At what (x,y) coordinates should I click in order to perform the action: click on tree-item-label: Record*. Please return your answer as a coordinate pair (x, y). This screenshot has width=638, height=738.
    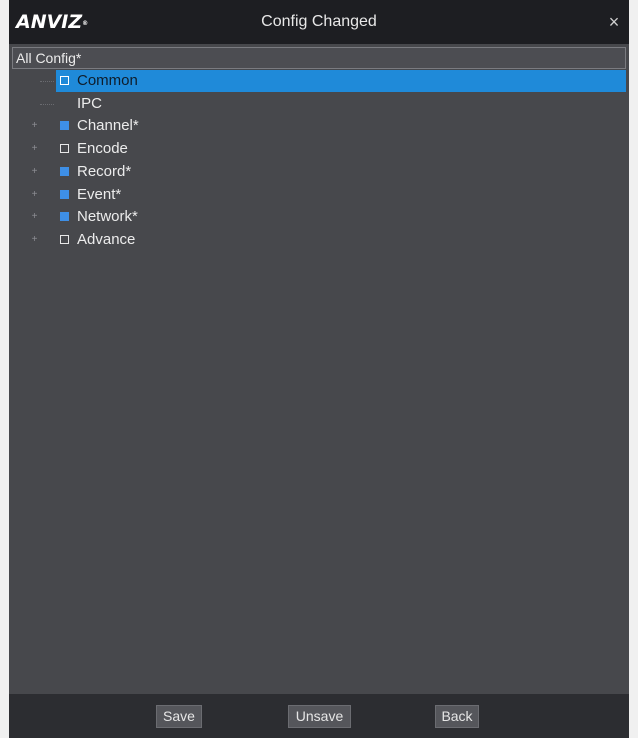
    Looking at the image, I should click on (104, 171).